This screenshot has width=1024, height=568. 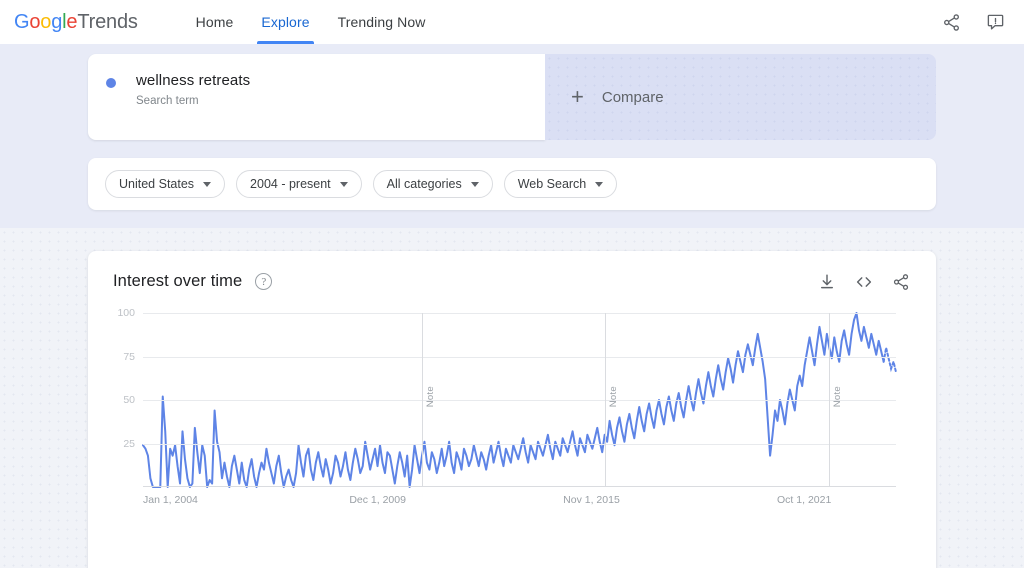 What do you see at coordinates (512, 271) in the screenshot?
I see `chart-header: Interest over time ?` at bounding box center [512, 271].